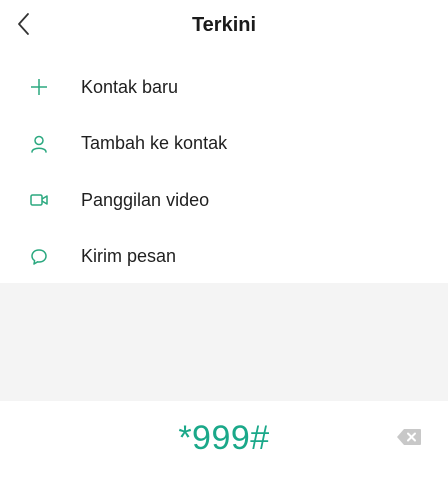 The image size is (448, 492). What do you see at coordinates (39, 200) in the screenshot?
I see `video-camera-icon` at bounding box center [39, 200].